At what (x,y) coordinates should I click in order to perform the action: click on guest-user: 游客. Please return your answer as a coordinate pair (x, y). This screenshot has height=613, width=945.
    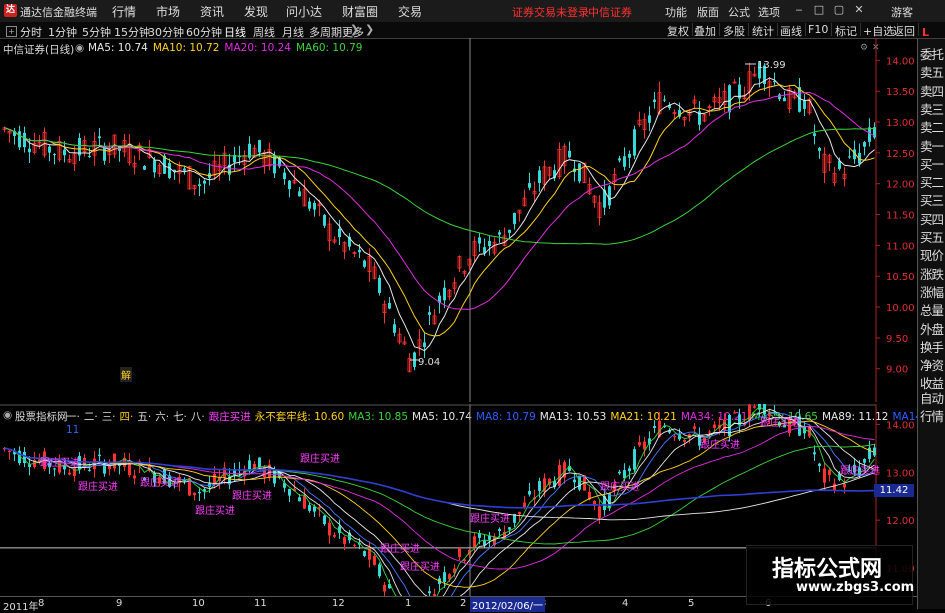
    Looking at the image, I should click on (902, 12).